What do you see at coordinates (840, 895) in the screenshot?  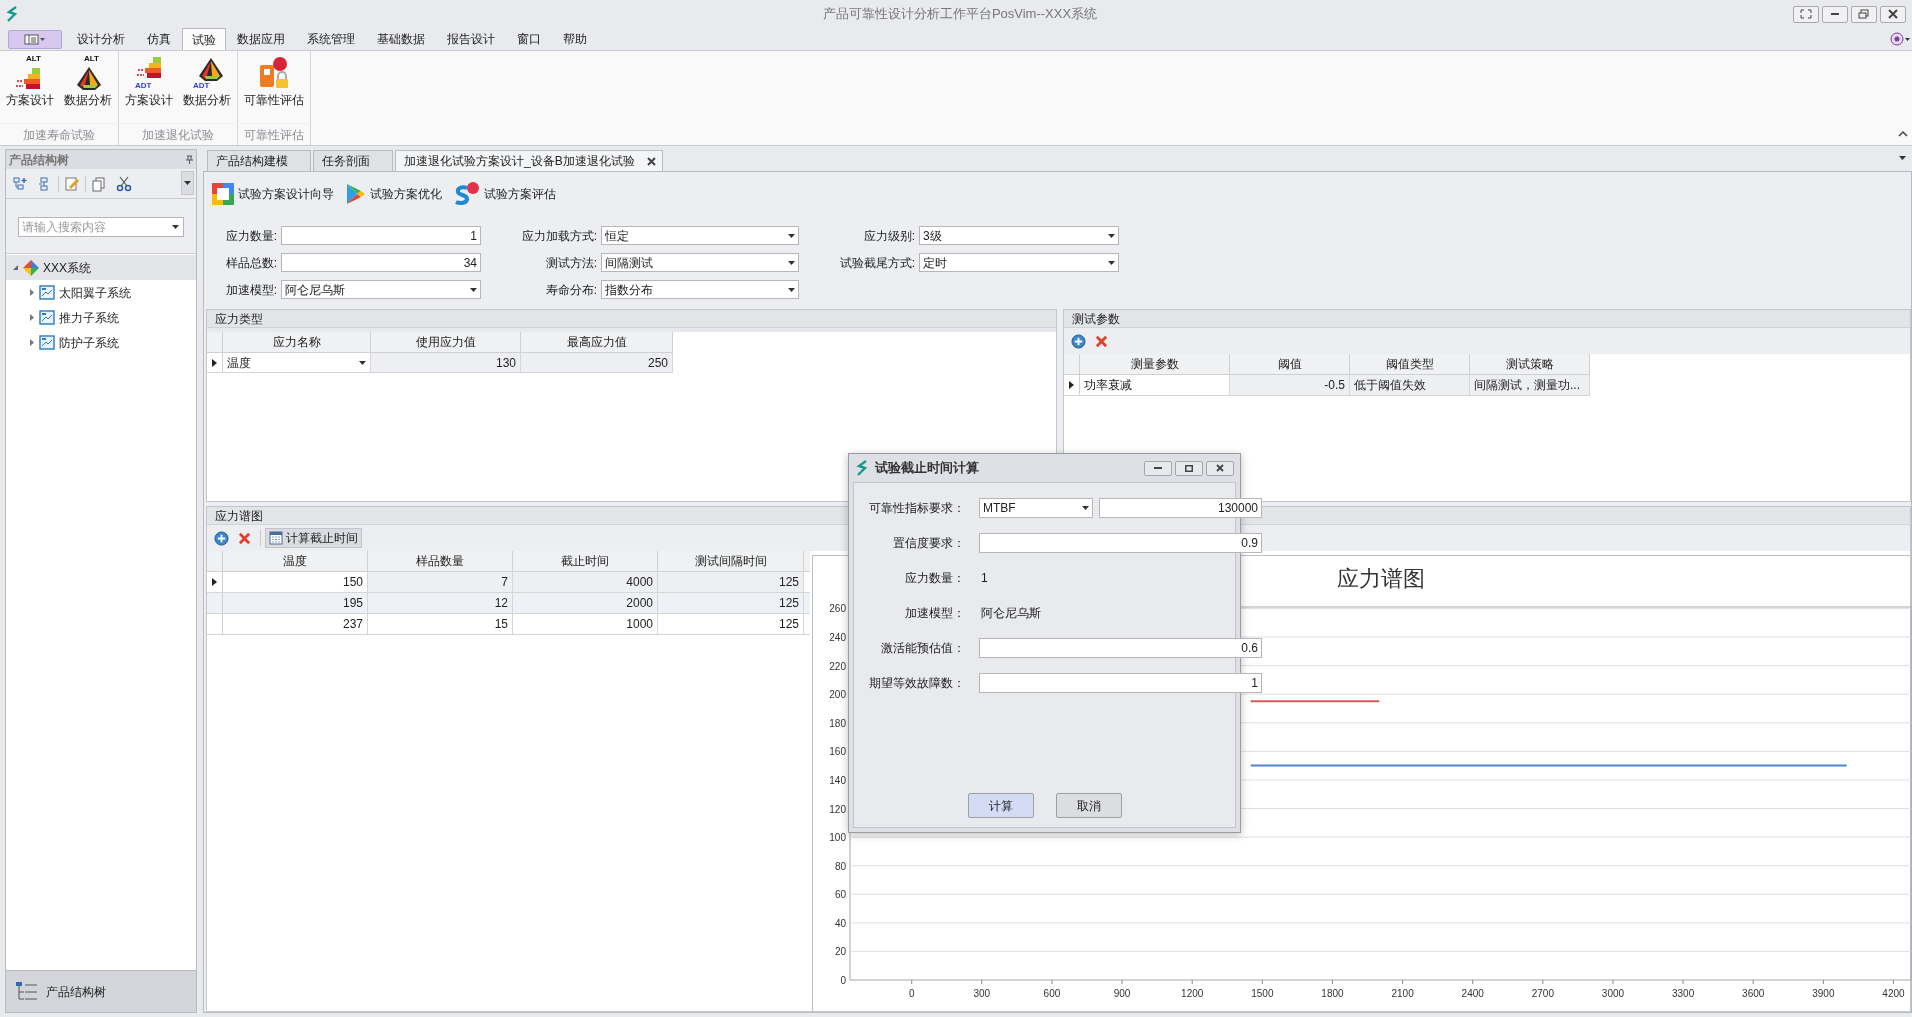 I see `axis-tick-label: 60` at bounding box center [840, 895].